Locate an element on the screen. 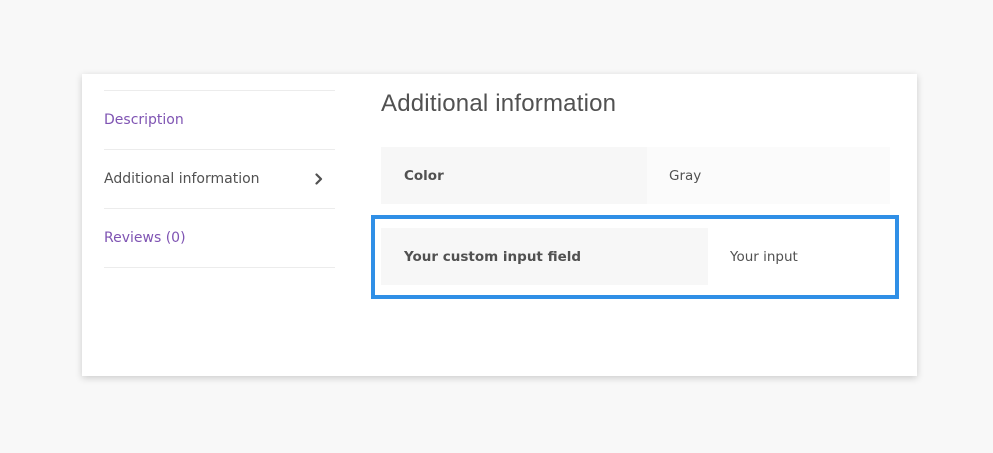 The height and width of the screenshot is (453, 993). chevron-right-icon is located at coordinates (319, 179).